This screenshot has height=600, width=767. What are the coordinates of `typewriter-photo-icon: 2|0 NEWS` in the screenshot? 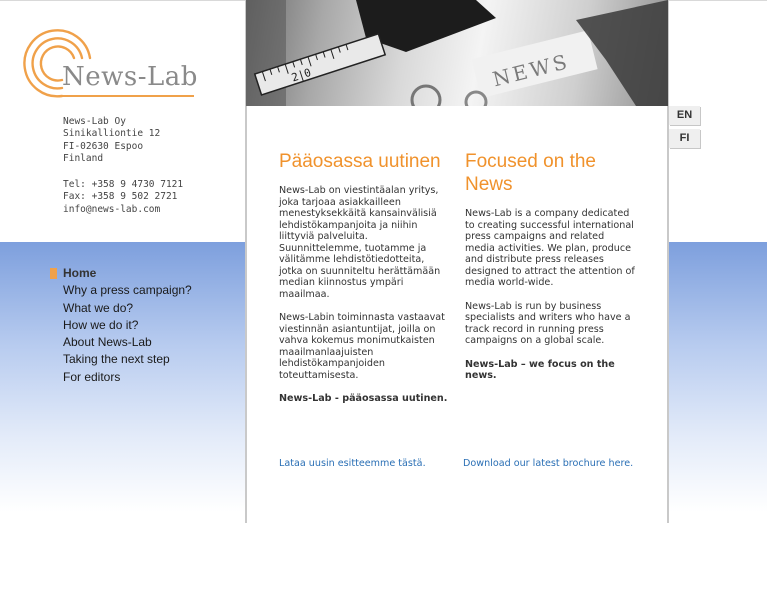 It's located at (457, 53).